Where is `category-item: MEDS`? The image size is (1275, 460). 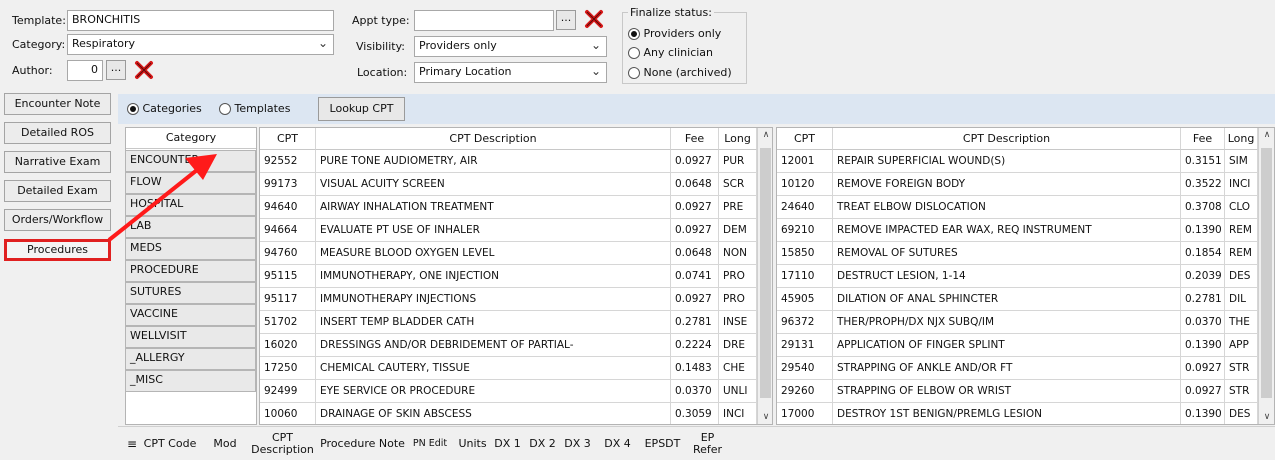 category-item: MEDS is located at coordinates (190, 249).